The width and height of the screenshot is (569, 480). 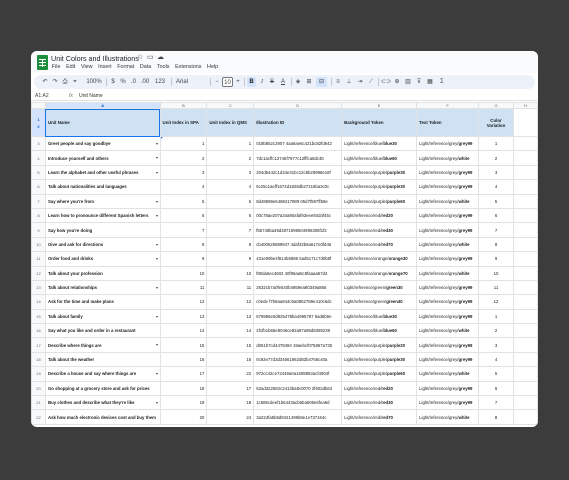 I want to click on strikethrough-button: S, so click(x=272, y=82).